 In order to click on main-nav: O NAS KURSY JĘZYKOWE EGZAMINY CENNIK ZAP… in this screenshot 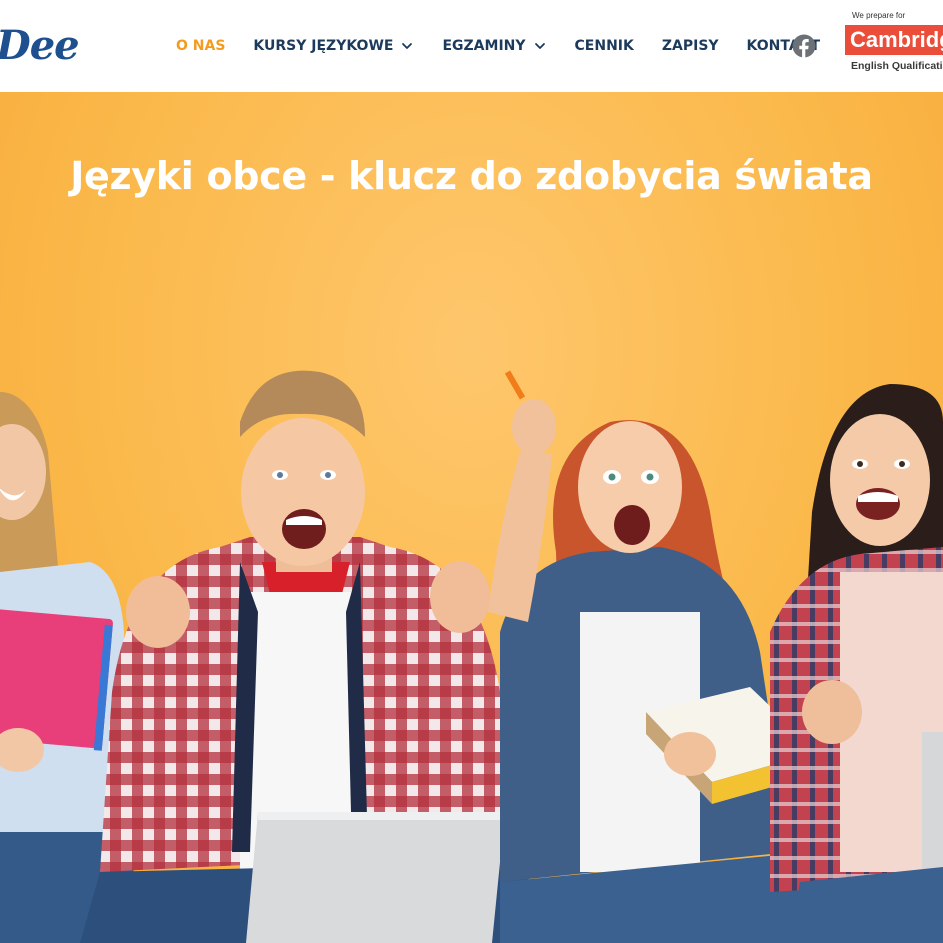, I will do `click(498, 46)`.